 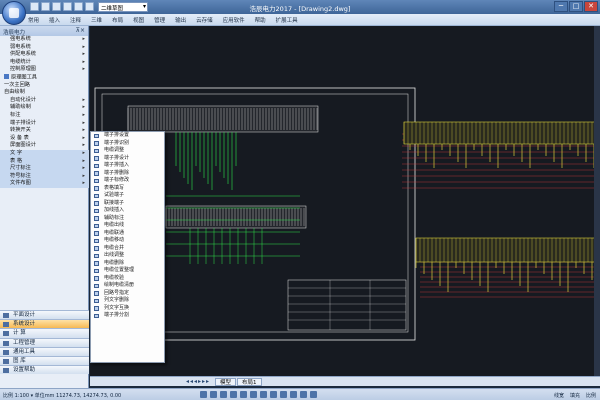 What do you see at coordinates (44, 184) in the screenshot?
I see `tree-item: 文件布图 ▸` at bounding box center [44, 184].